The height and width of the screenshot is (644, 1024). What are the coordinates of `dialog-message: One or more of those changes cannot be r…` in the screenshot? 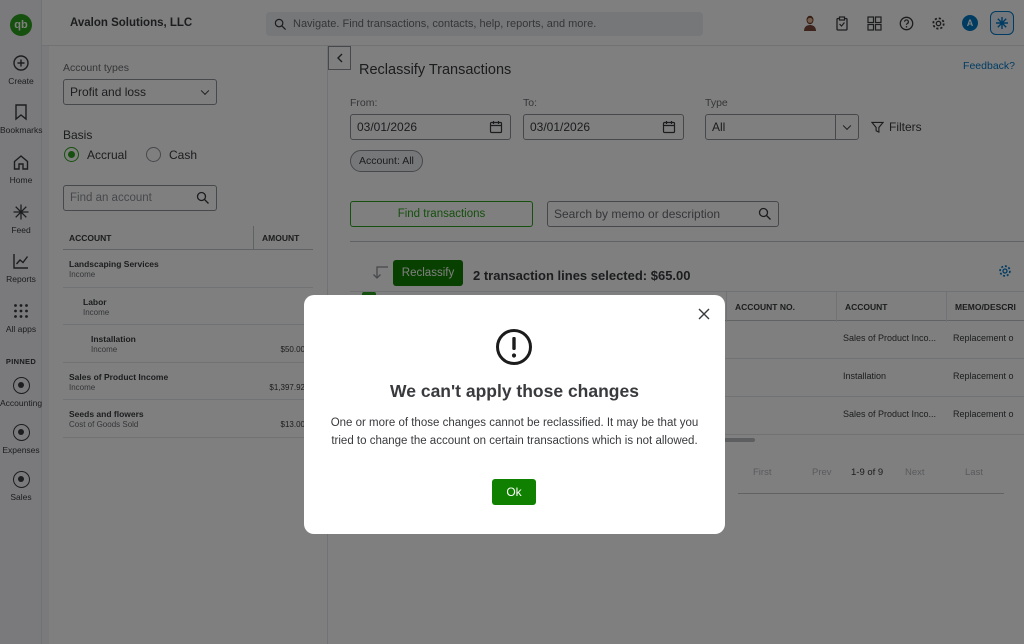 It's located at (514, 432).